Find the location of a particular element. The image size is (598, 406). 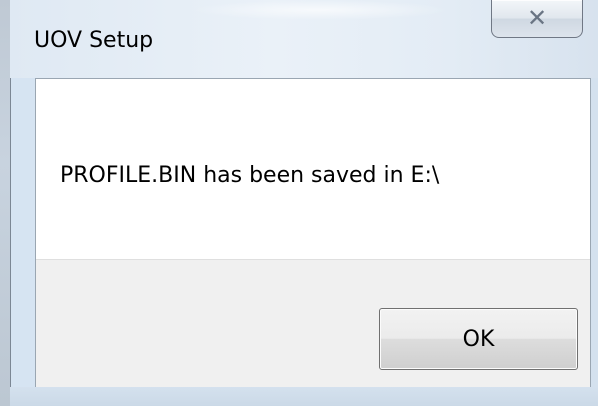

close-icon: ✕ is located at coordinates (537, 18).